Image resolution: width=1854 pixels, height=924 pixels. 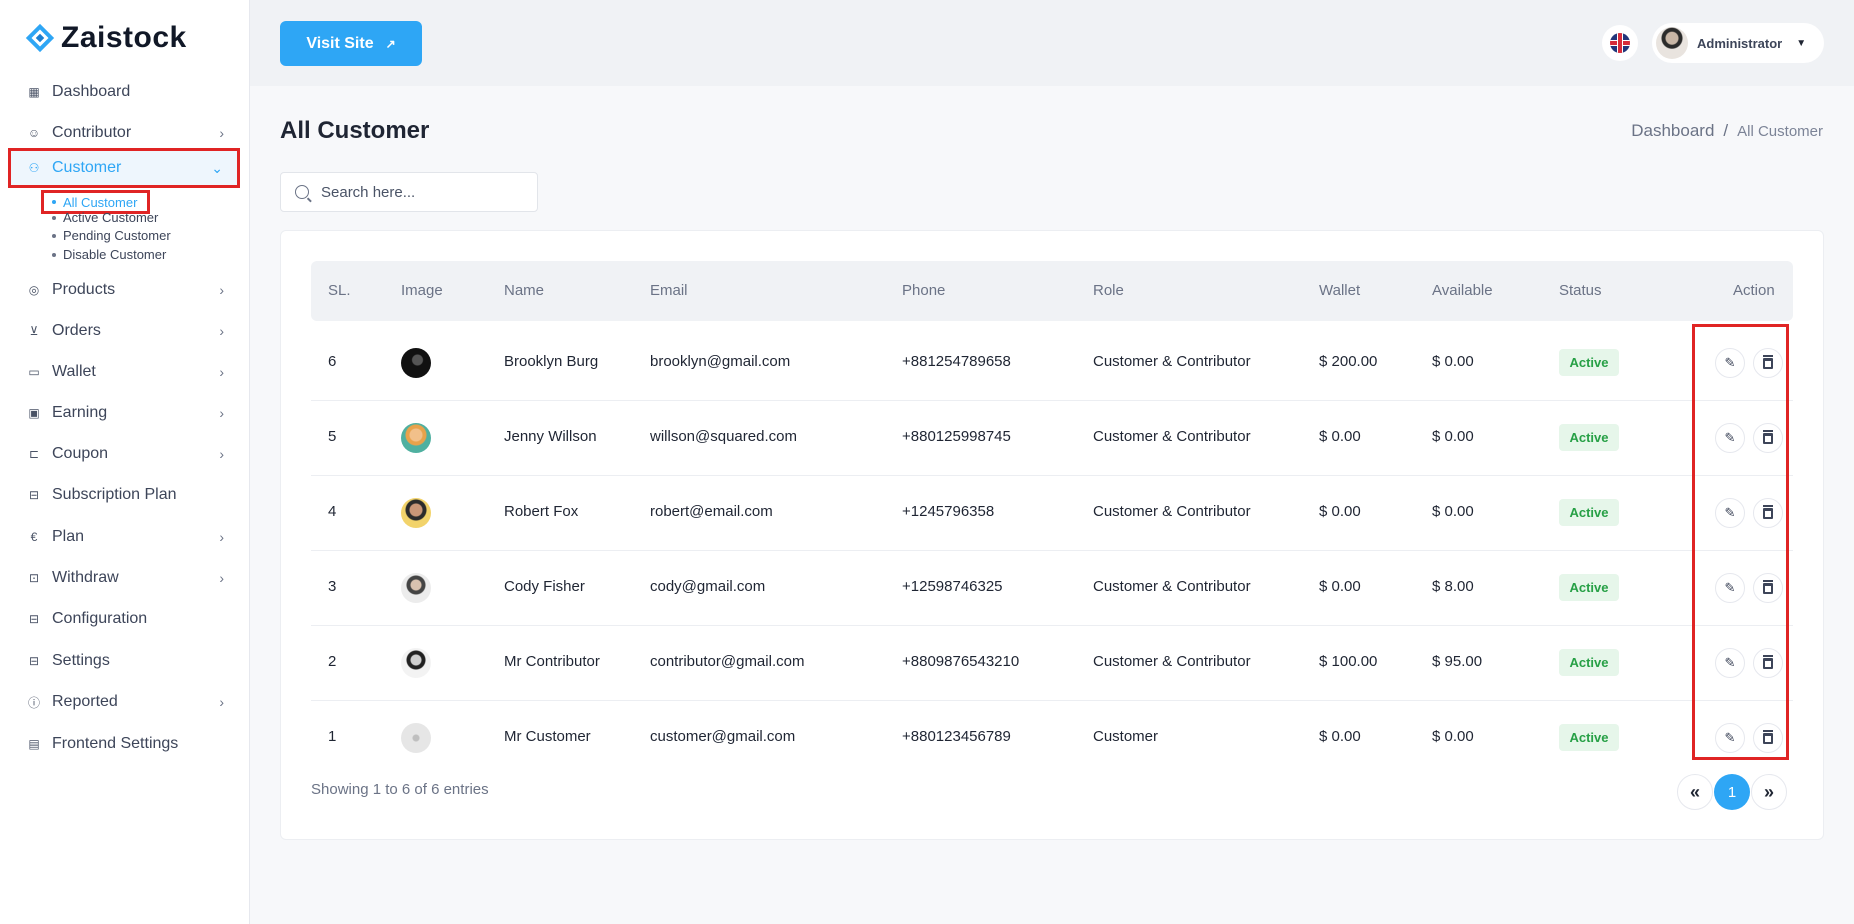 I want to click on sidebar-sub-disable-customer: Disable Customer, so click(x=109, y=254).